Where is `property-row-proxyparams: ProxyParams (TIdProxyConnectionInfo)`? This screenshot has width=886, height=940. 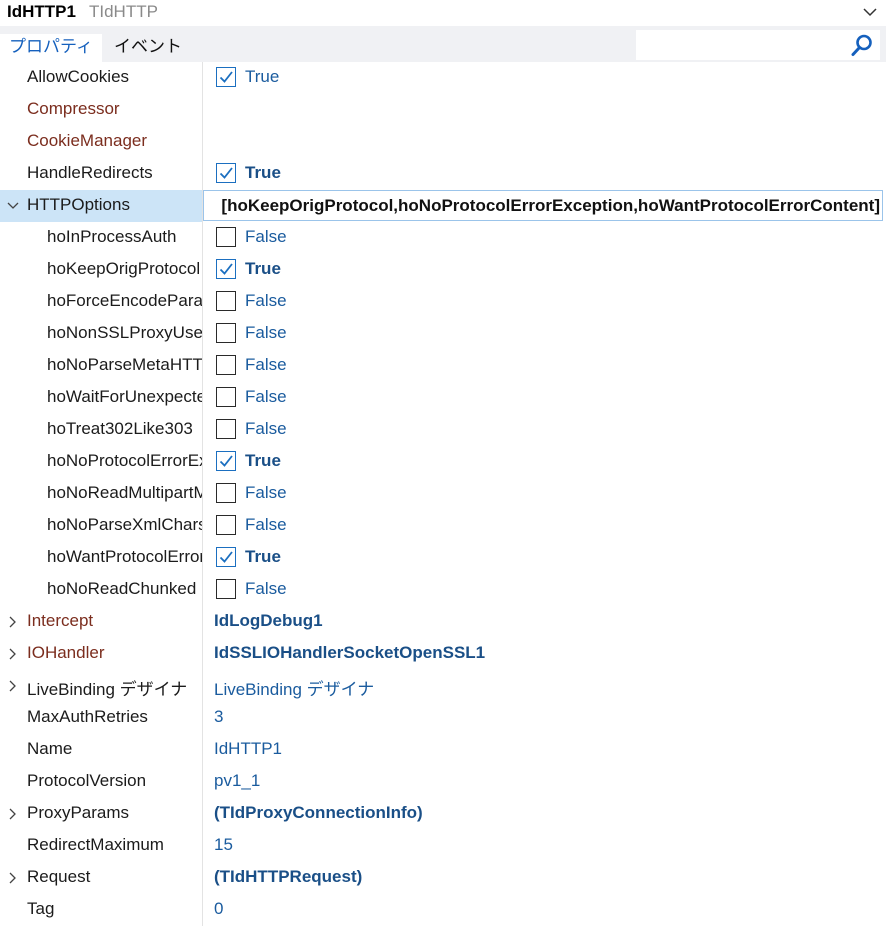
property-row-proxyparams: ProxyParams (TIdProxyConnectionInfo) is located at coordinates (443, 814).